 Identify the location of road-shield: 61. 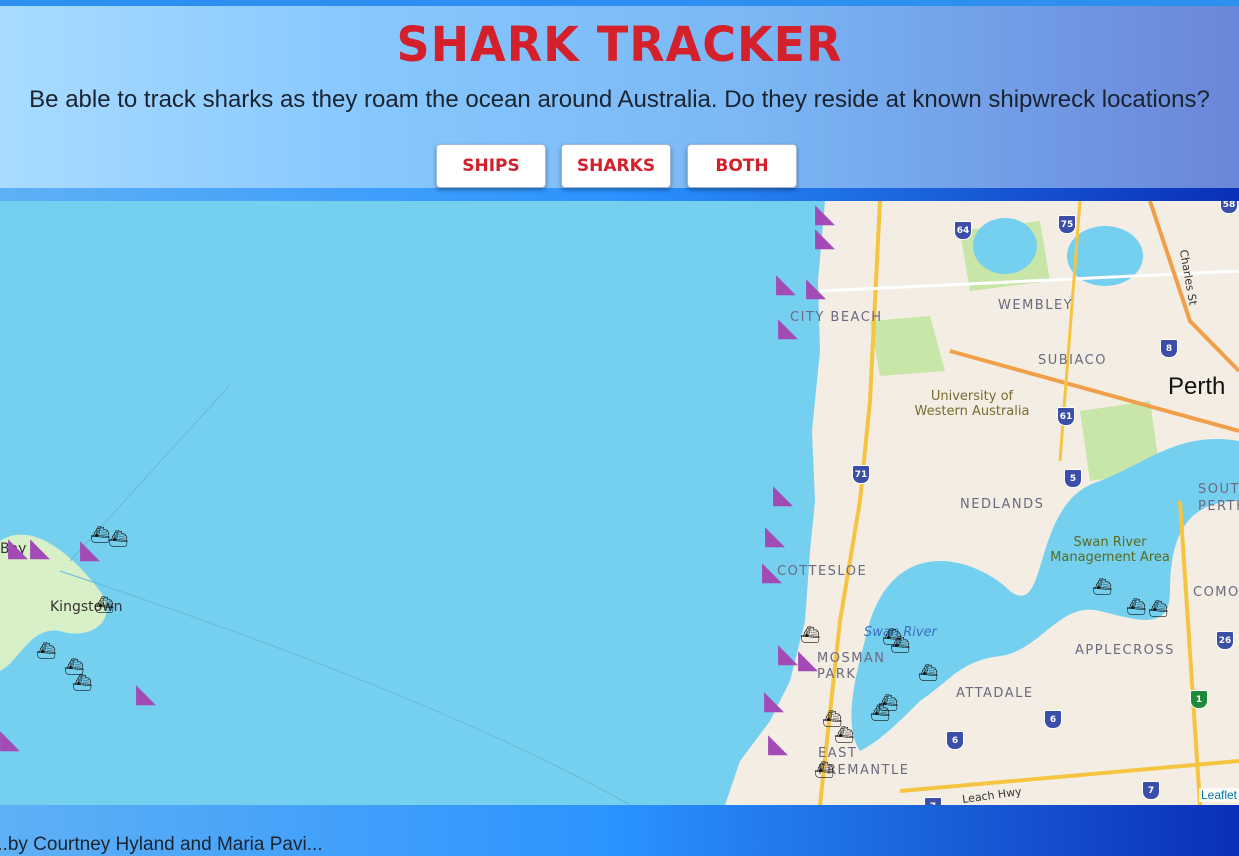
(1066, 416).